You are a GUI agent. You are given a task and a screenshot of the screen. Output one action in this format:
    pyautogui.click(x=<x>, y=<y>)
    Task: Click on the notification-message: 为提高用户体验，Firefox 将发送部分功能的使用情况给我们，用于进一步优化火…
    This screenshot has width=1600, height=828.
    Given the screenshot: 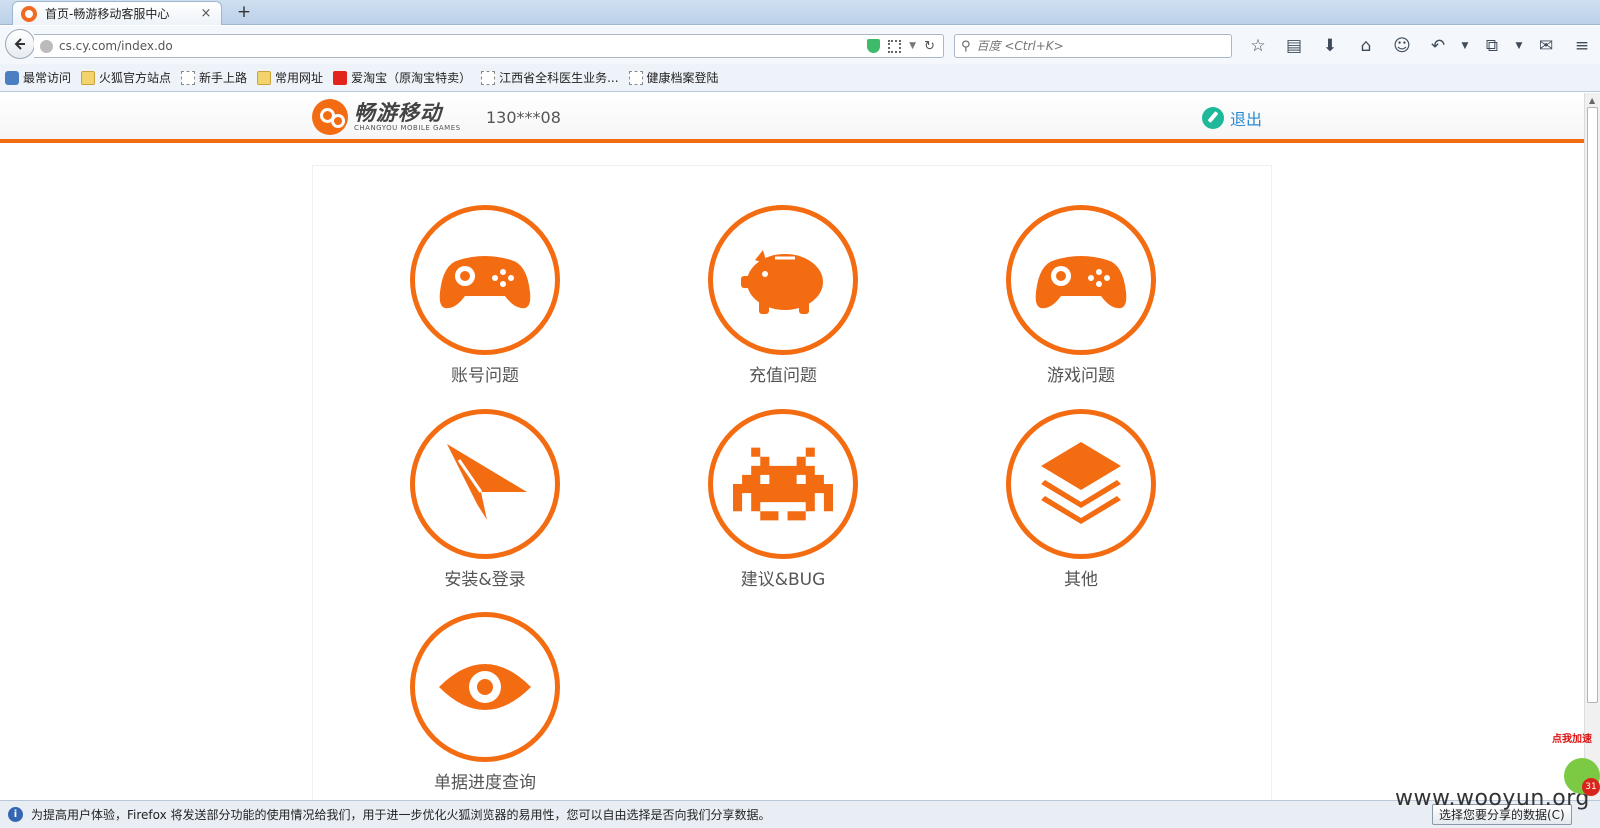 What is the action you would take?
    pyautogui.click(x=401, y=815)
    